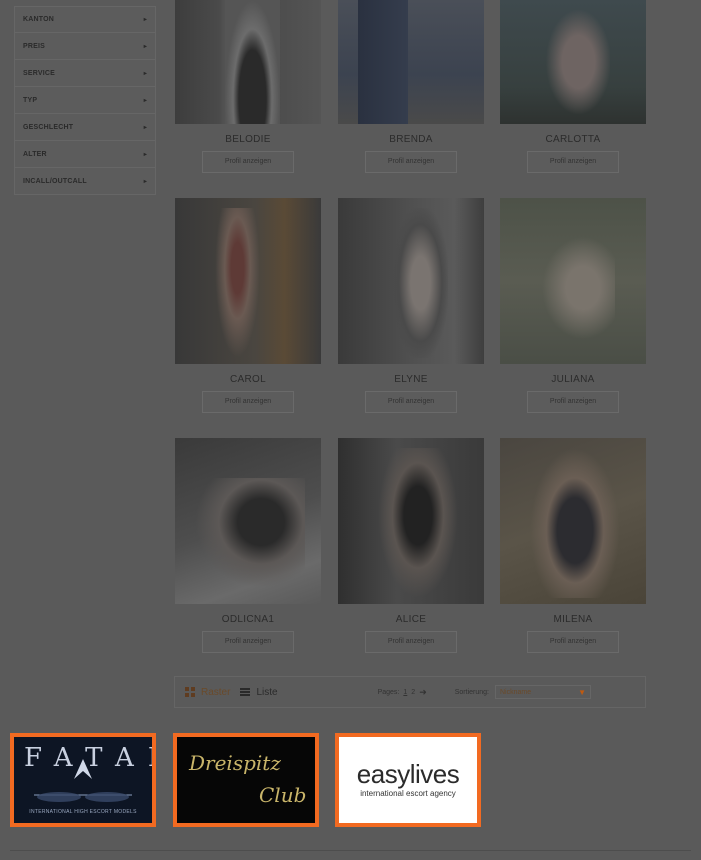 This screenshot has height=860, width=701. I want to click on filter-alter: ALTER ▸, so click(85, 154).